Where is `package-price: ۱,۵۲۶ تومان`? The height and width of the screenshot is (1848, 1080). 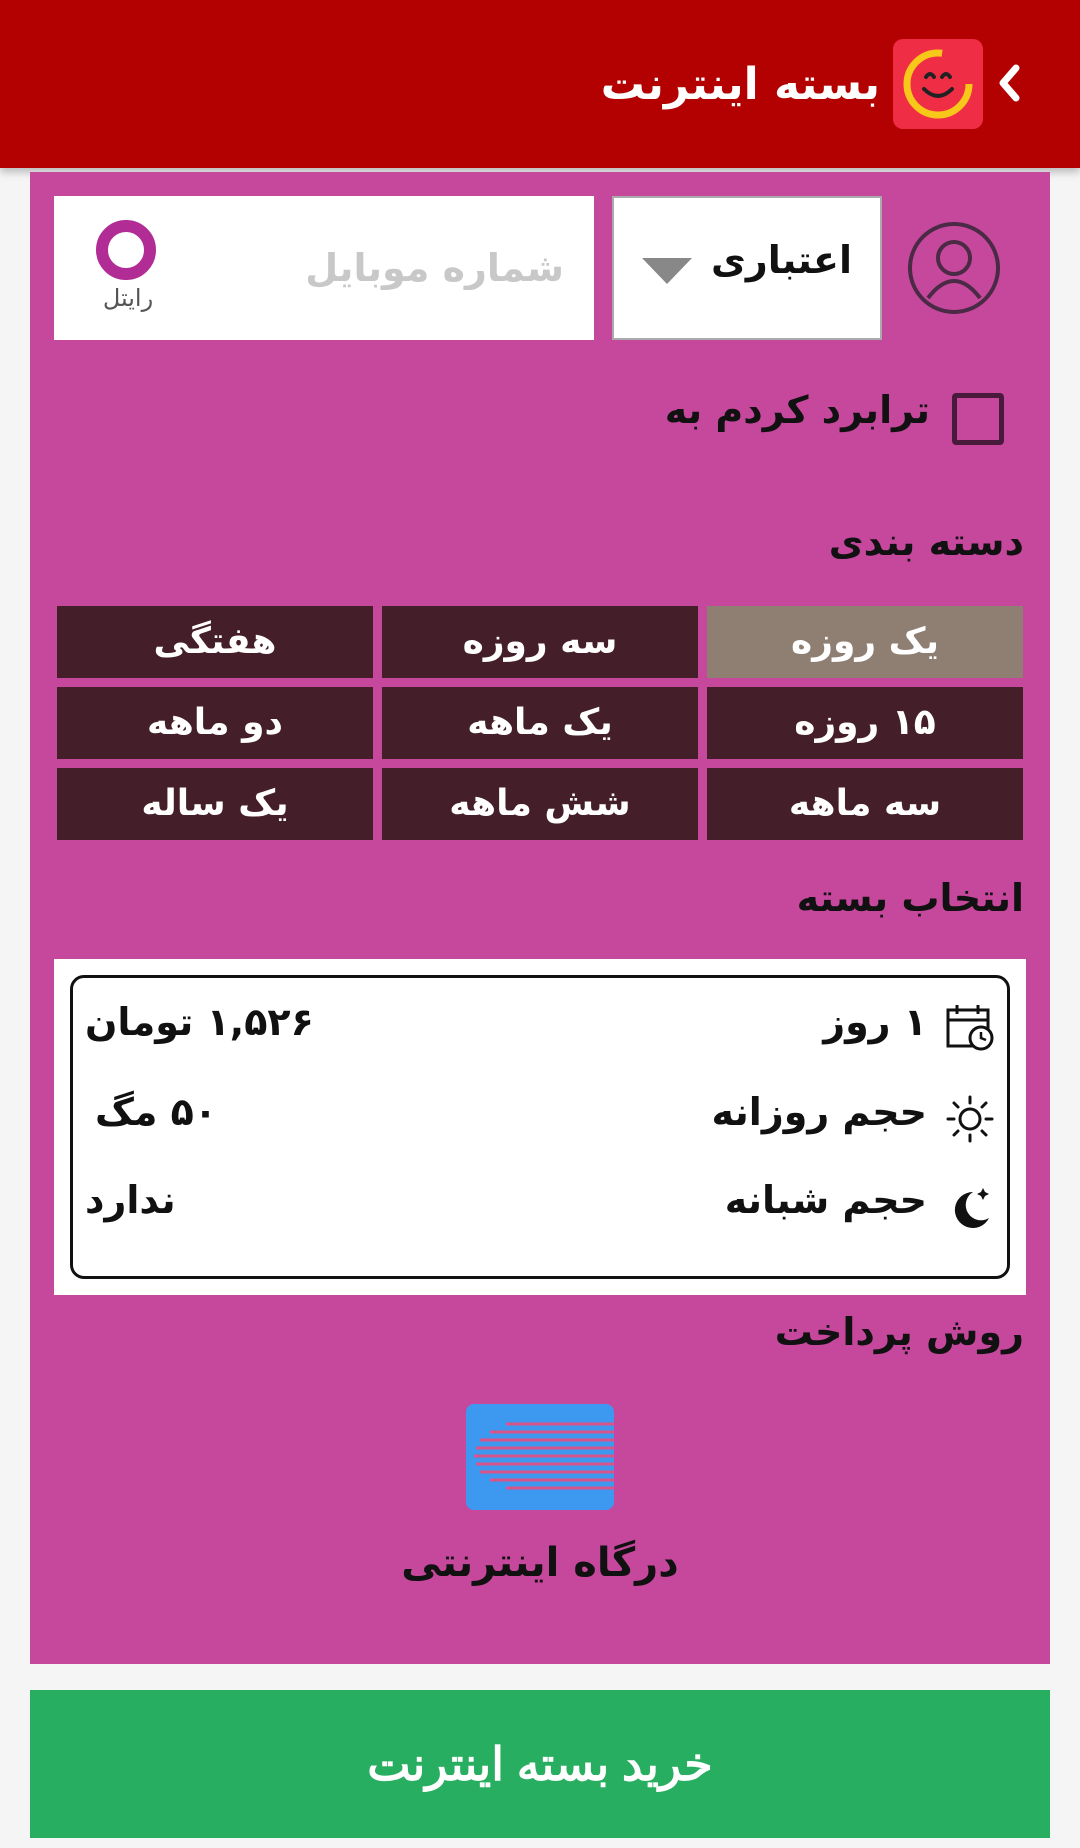 package-price: ۱,۵۲۶ تومان is located at coordinates (199, 1022).